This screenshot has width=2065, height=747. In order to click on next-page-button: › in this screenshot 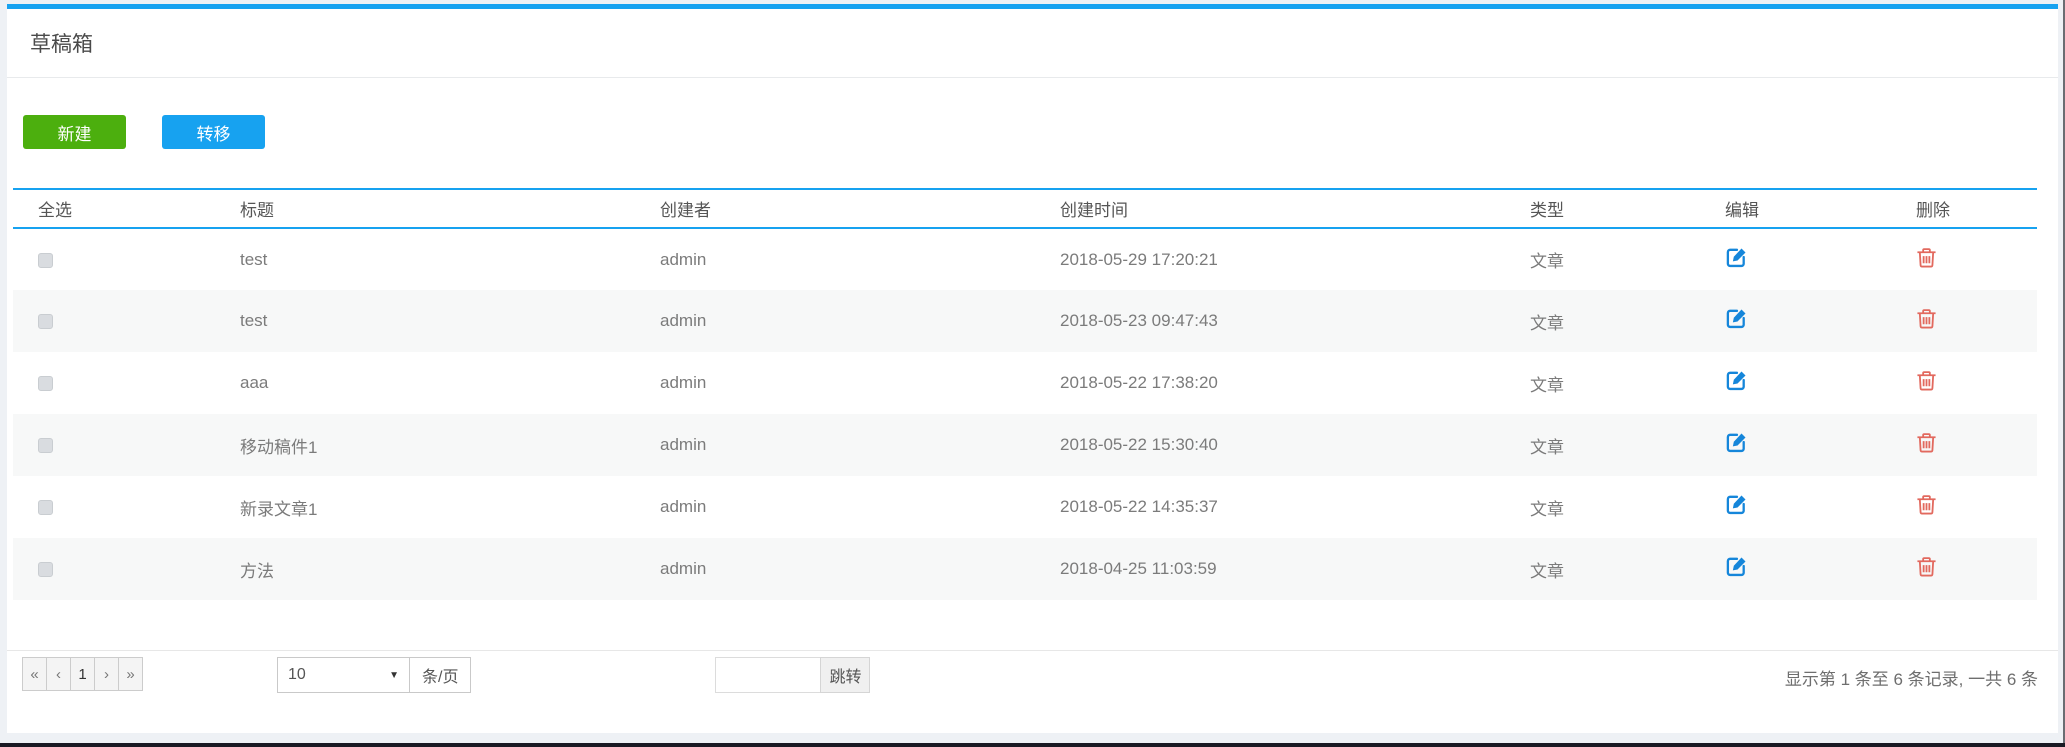, I will do `click(106, 674)`.